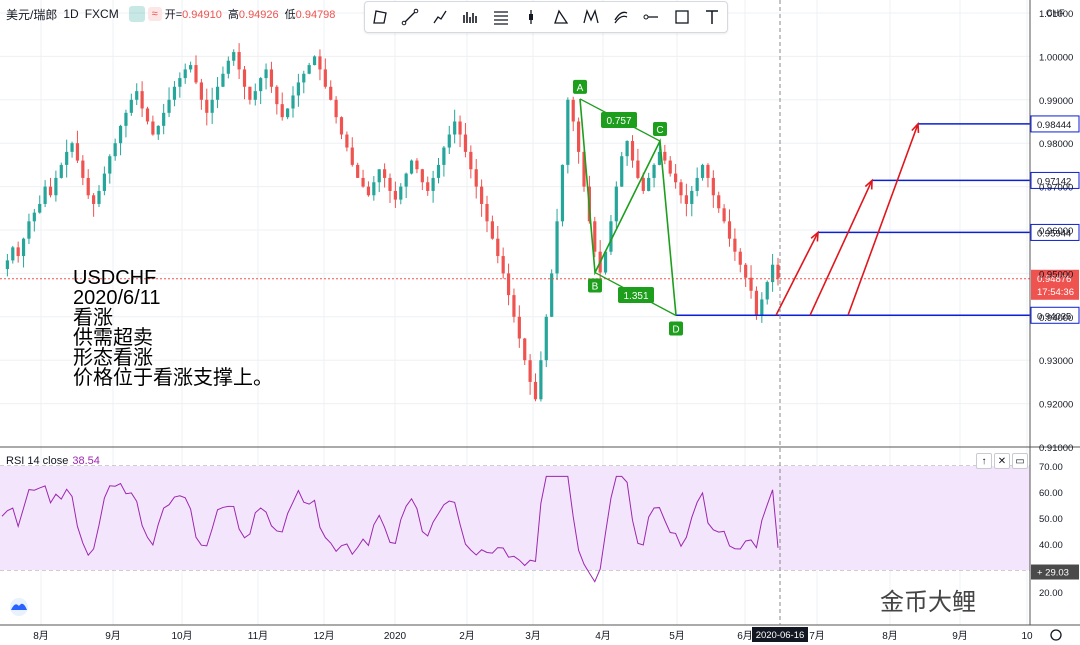 The width and height of the screenshot is (1080, 645). I want to click on time-tick-label: 4月, so click(603, 636).